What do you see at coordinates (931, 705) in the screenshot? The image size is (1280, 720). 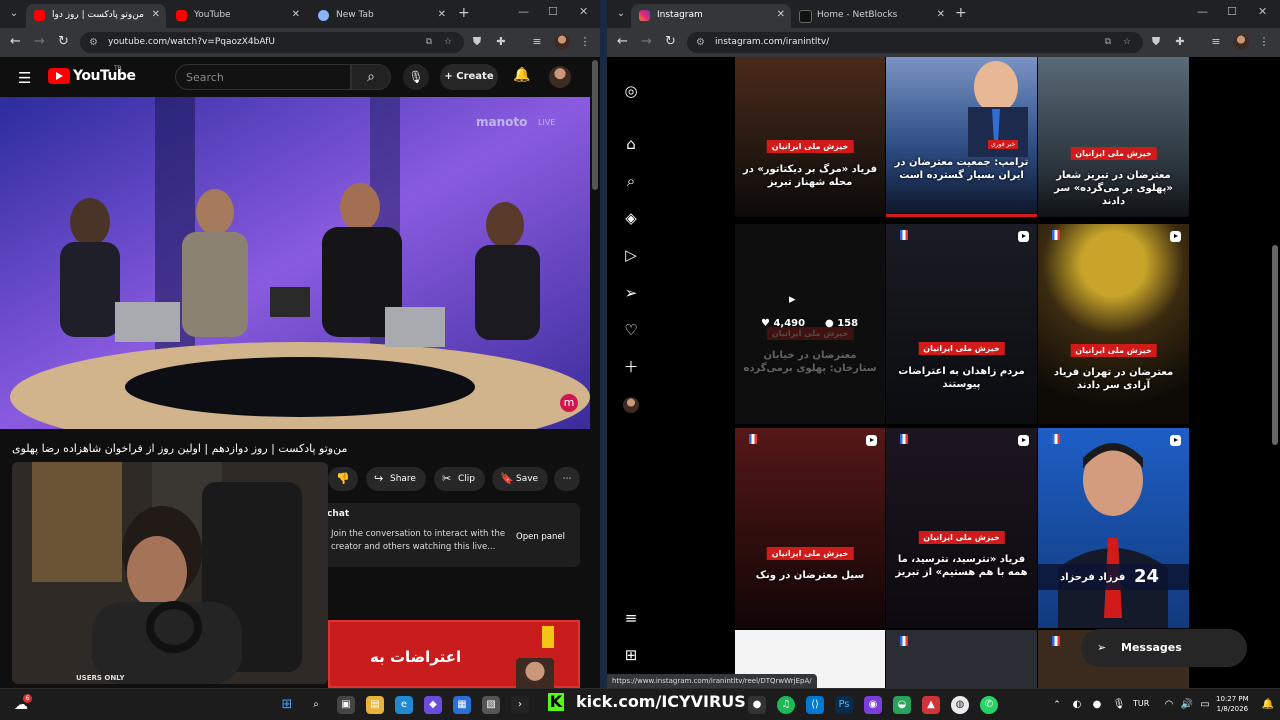 I see `app-red-icon: ▲` at bounding box center [931, 705].